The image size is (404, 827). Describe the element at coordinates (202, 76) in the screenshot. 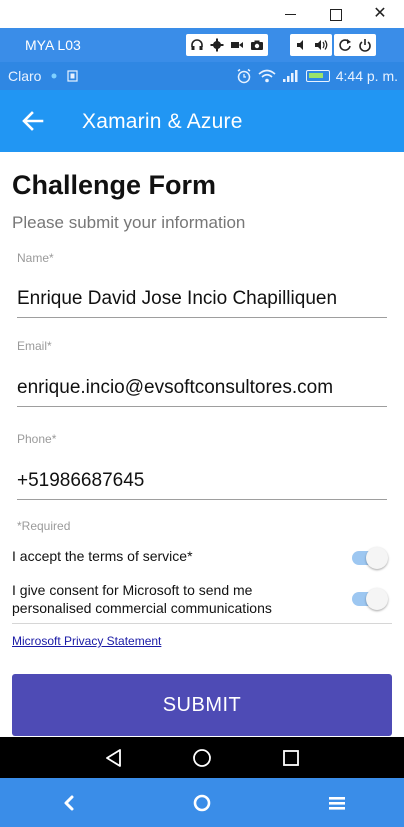

I see `status-bar: Claro 4:44 p. m.` at that location.